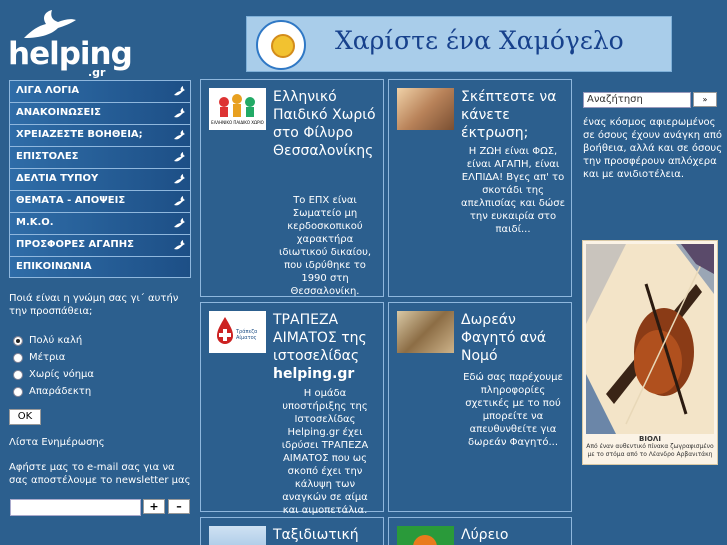  Describe the element at coordinates (237, 535) in the screenshot. I see `travel-photo` at that location.